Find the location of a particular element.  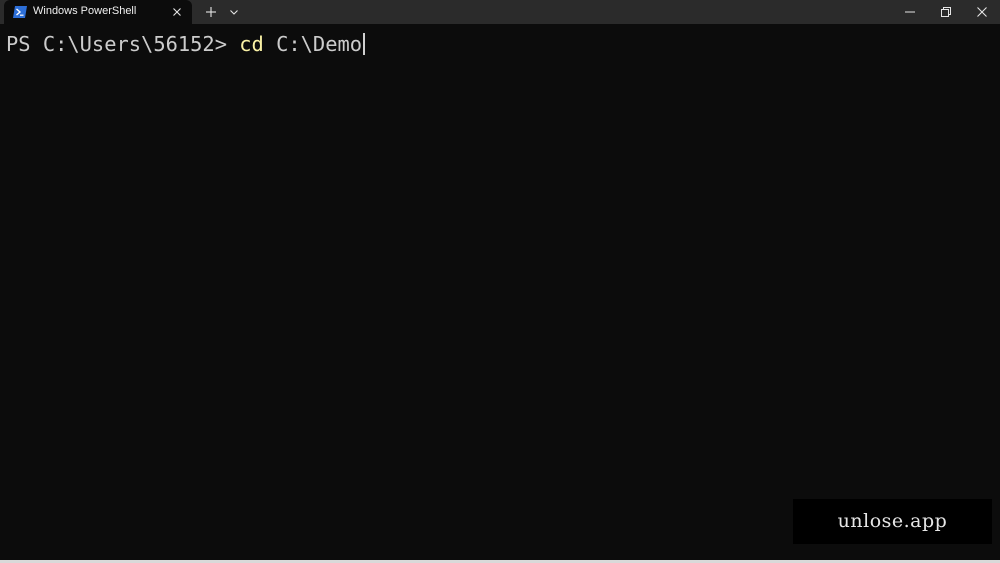

text-cursor is located at coordinates (364, 44).